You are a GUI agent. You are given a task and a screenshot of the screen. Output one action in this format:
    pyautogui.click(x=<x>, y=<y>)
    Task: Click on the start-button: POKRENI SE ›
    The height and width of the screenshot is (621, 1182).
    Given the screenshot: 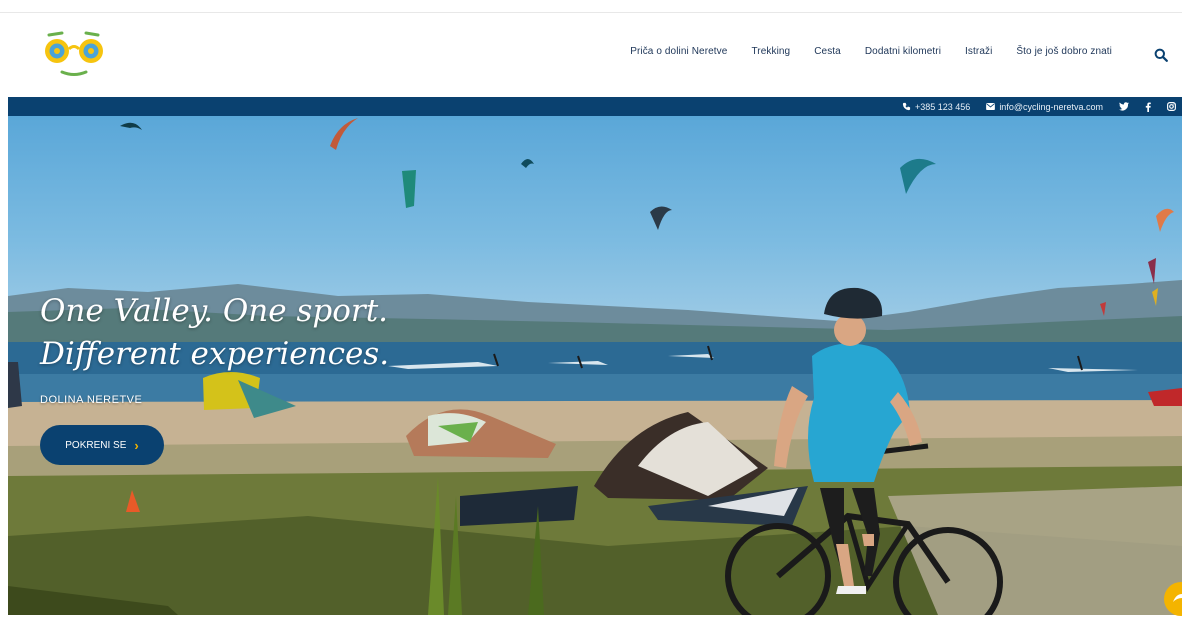 What is the action you would take?
    pyautogui.click(x=102, y=445)
    